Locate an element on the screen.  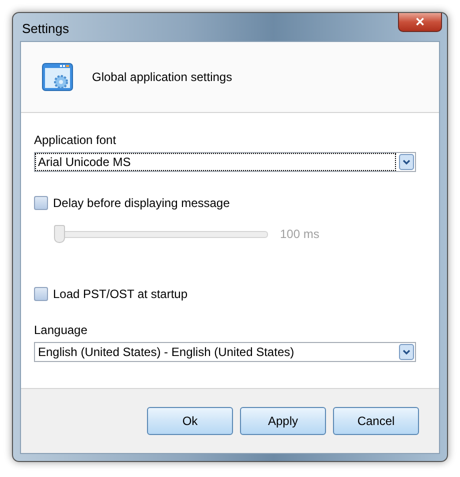
field-label: Application font is located at coordinates (76, 140).